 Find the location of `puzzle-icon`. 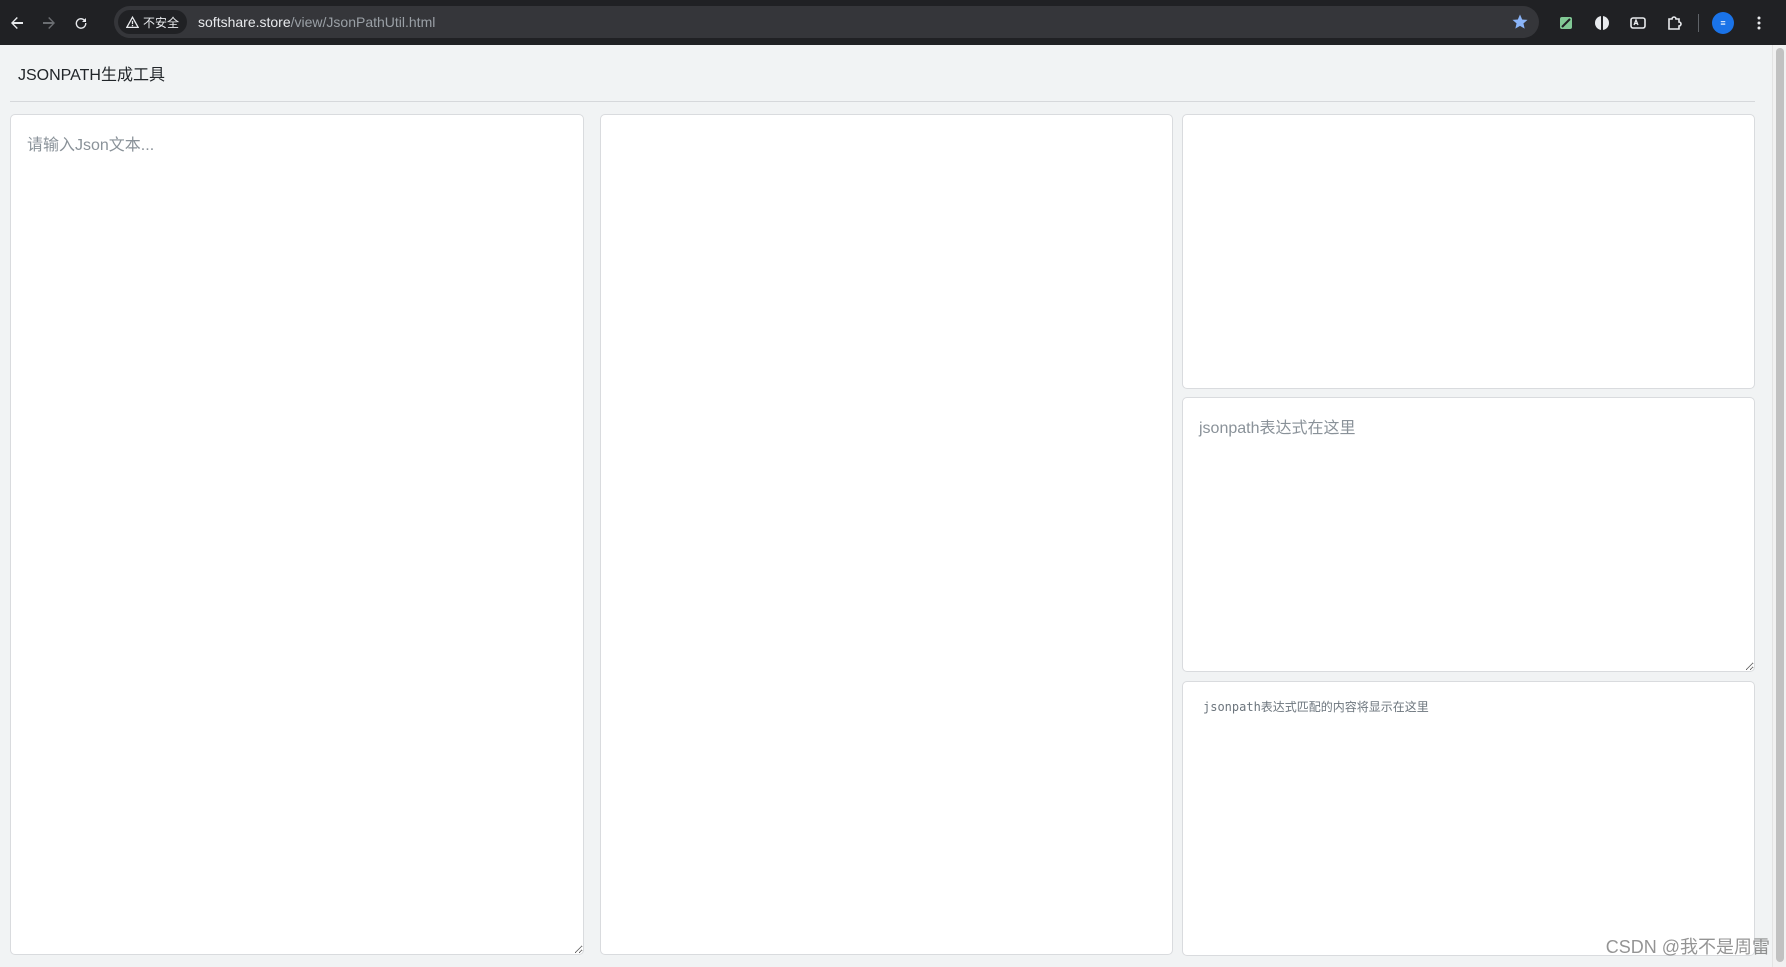

puzzle-icon is located at coordinates (1675, 22).